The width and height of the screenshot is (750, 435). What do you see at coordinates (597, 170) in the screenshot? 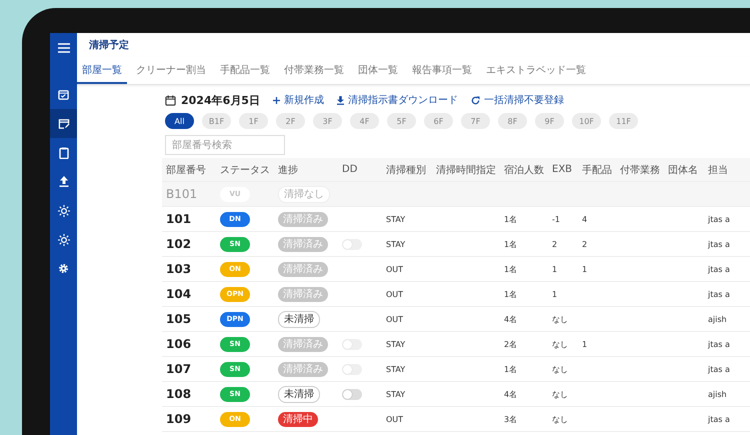
I see `column-header: 手配品` at bounding box center [597, 170].